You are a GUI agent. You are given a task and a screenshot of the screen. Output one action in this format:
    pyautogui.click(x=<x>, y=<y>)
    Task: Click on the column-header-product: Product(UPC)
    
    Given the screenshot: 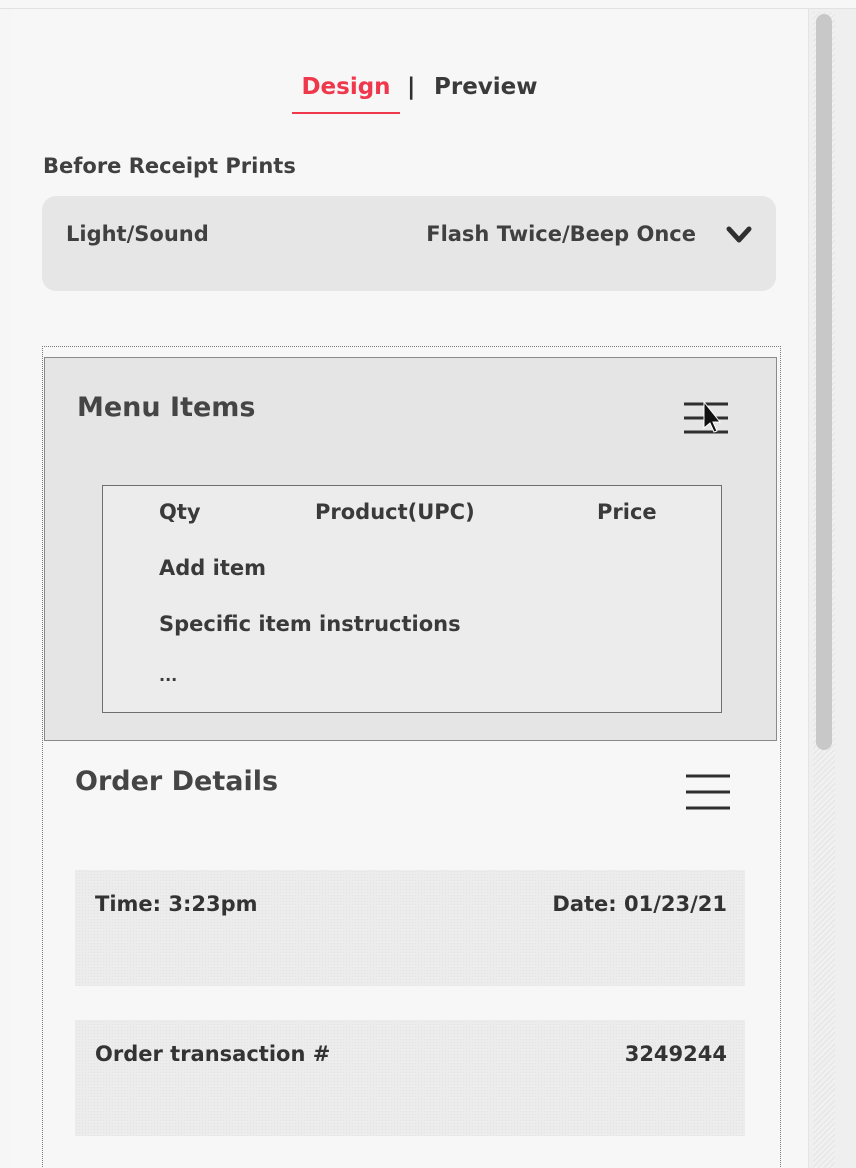 What is the action you would take?
    pyautogui.click(x=395, y=512)
    